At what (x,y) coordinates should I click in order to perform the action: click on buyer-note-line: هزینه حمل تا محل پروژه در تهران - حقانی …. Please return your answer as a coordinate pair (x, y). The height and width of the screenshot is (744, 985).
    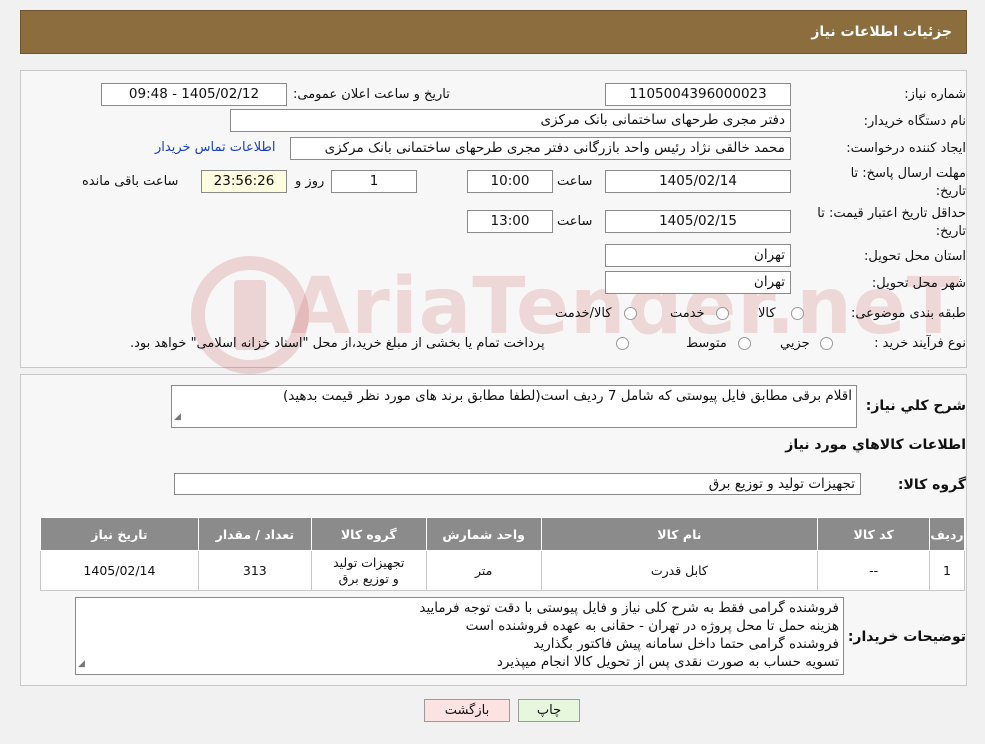
    Looking at the image, I should click on (652, 626).